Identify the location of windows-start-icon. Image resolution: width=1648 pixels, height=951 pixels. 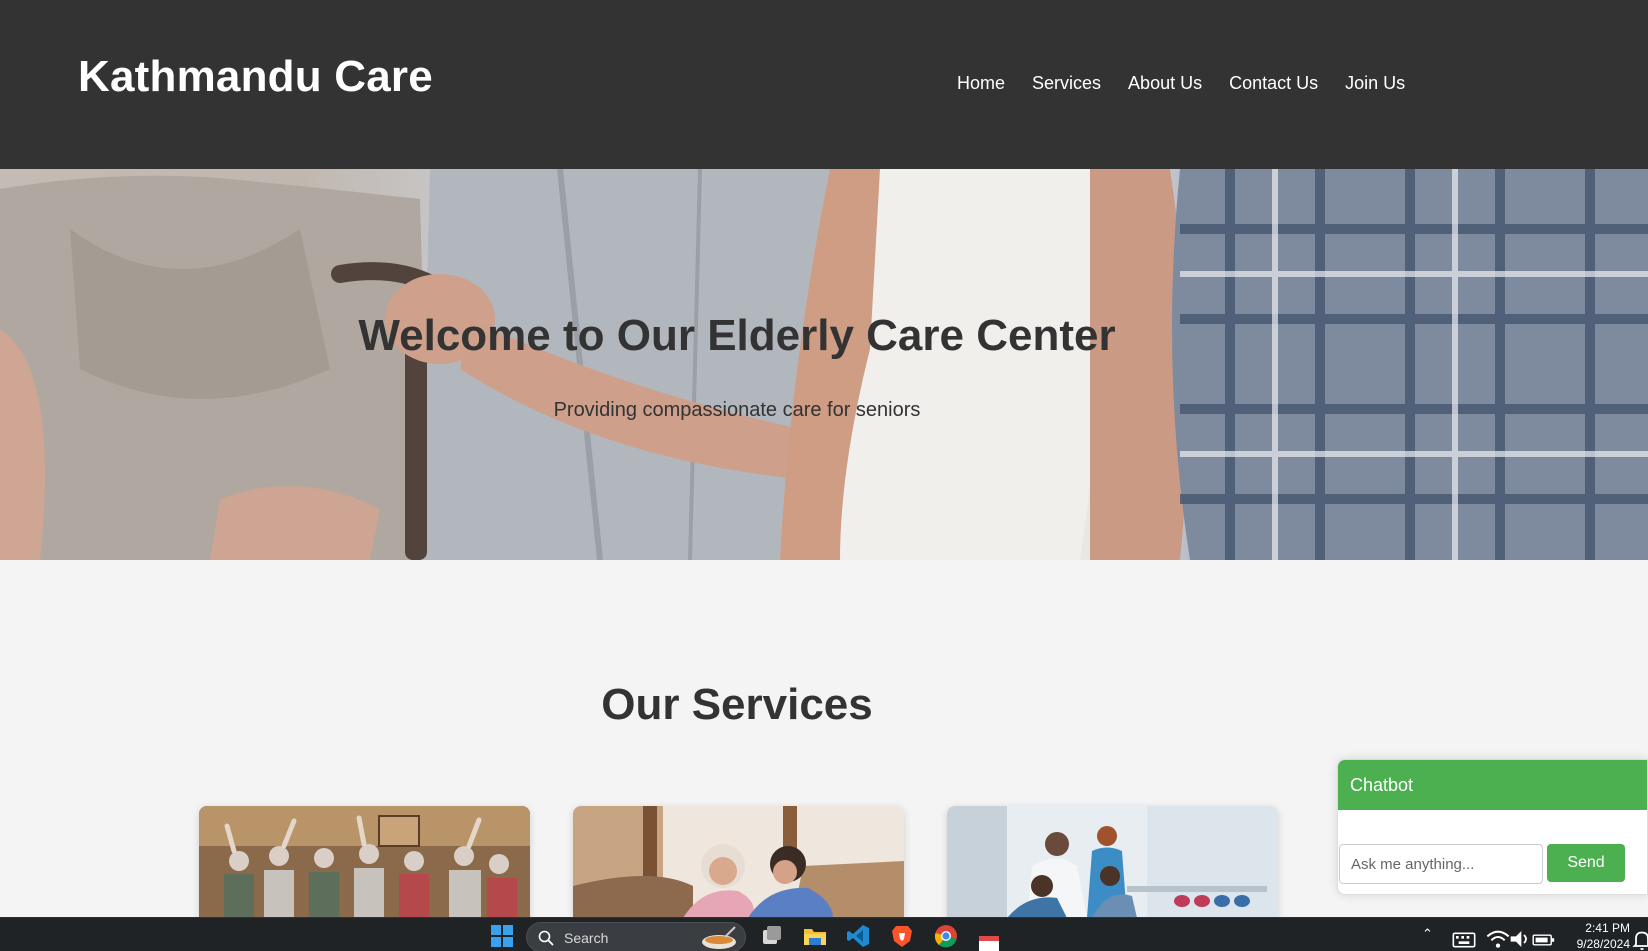
(502, 936).